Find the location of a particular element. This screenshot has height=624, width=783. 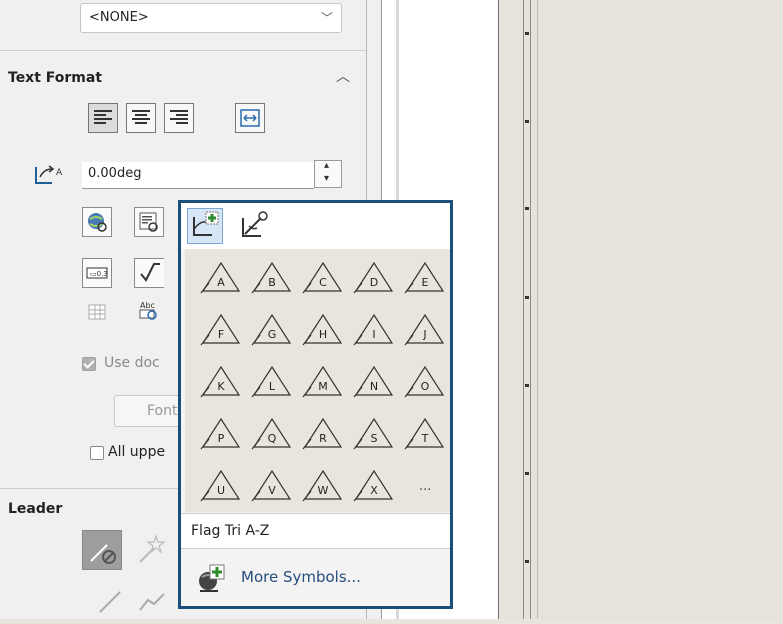

flag-triangle-symbol: M is located at coordinates (323, 381).